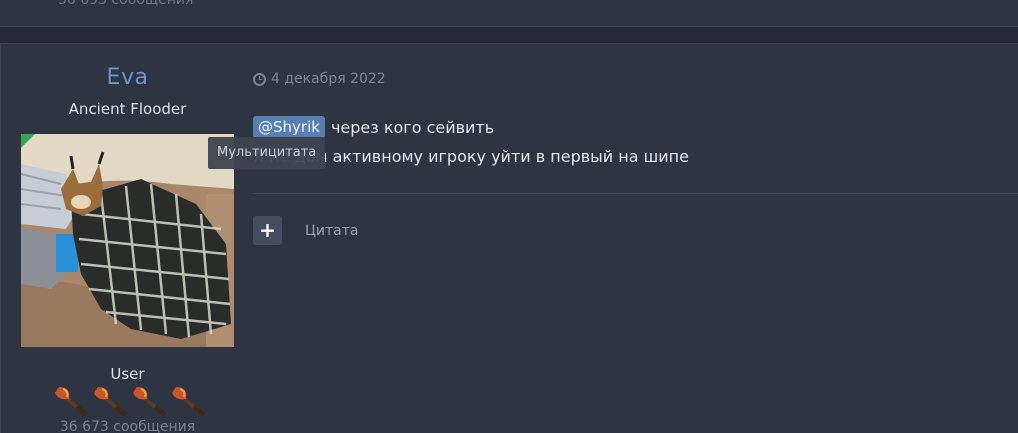  What do you see at coordinates (28, 141) in the screenshot?
I see `online-indicator` at bounding box center [28, 141].